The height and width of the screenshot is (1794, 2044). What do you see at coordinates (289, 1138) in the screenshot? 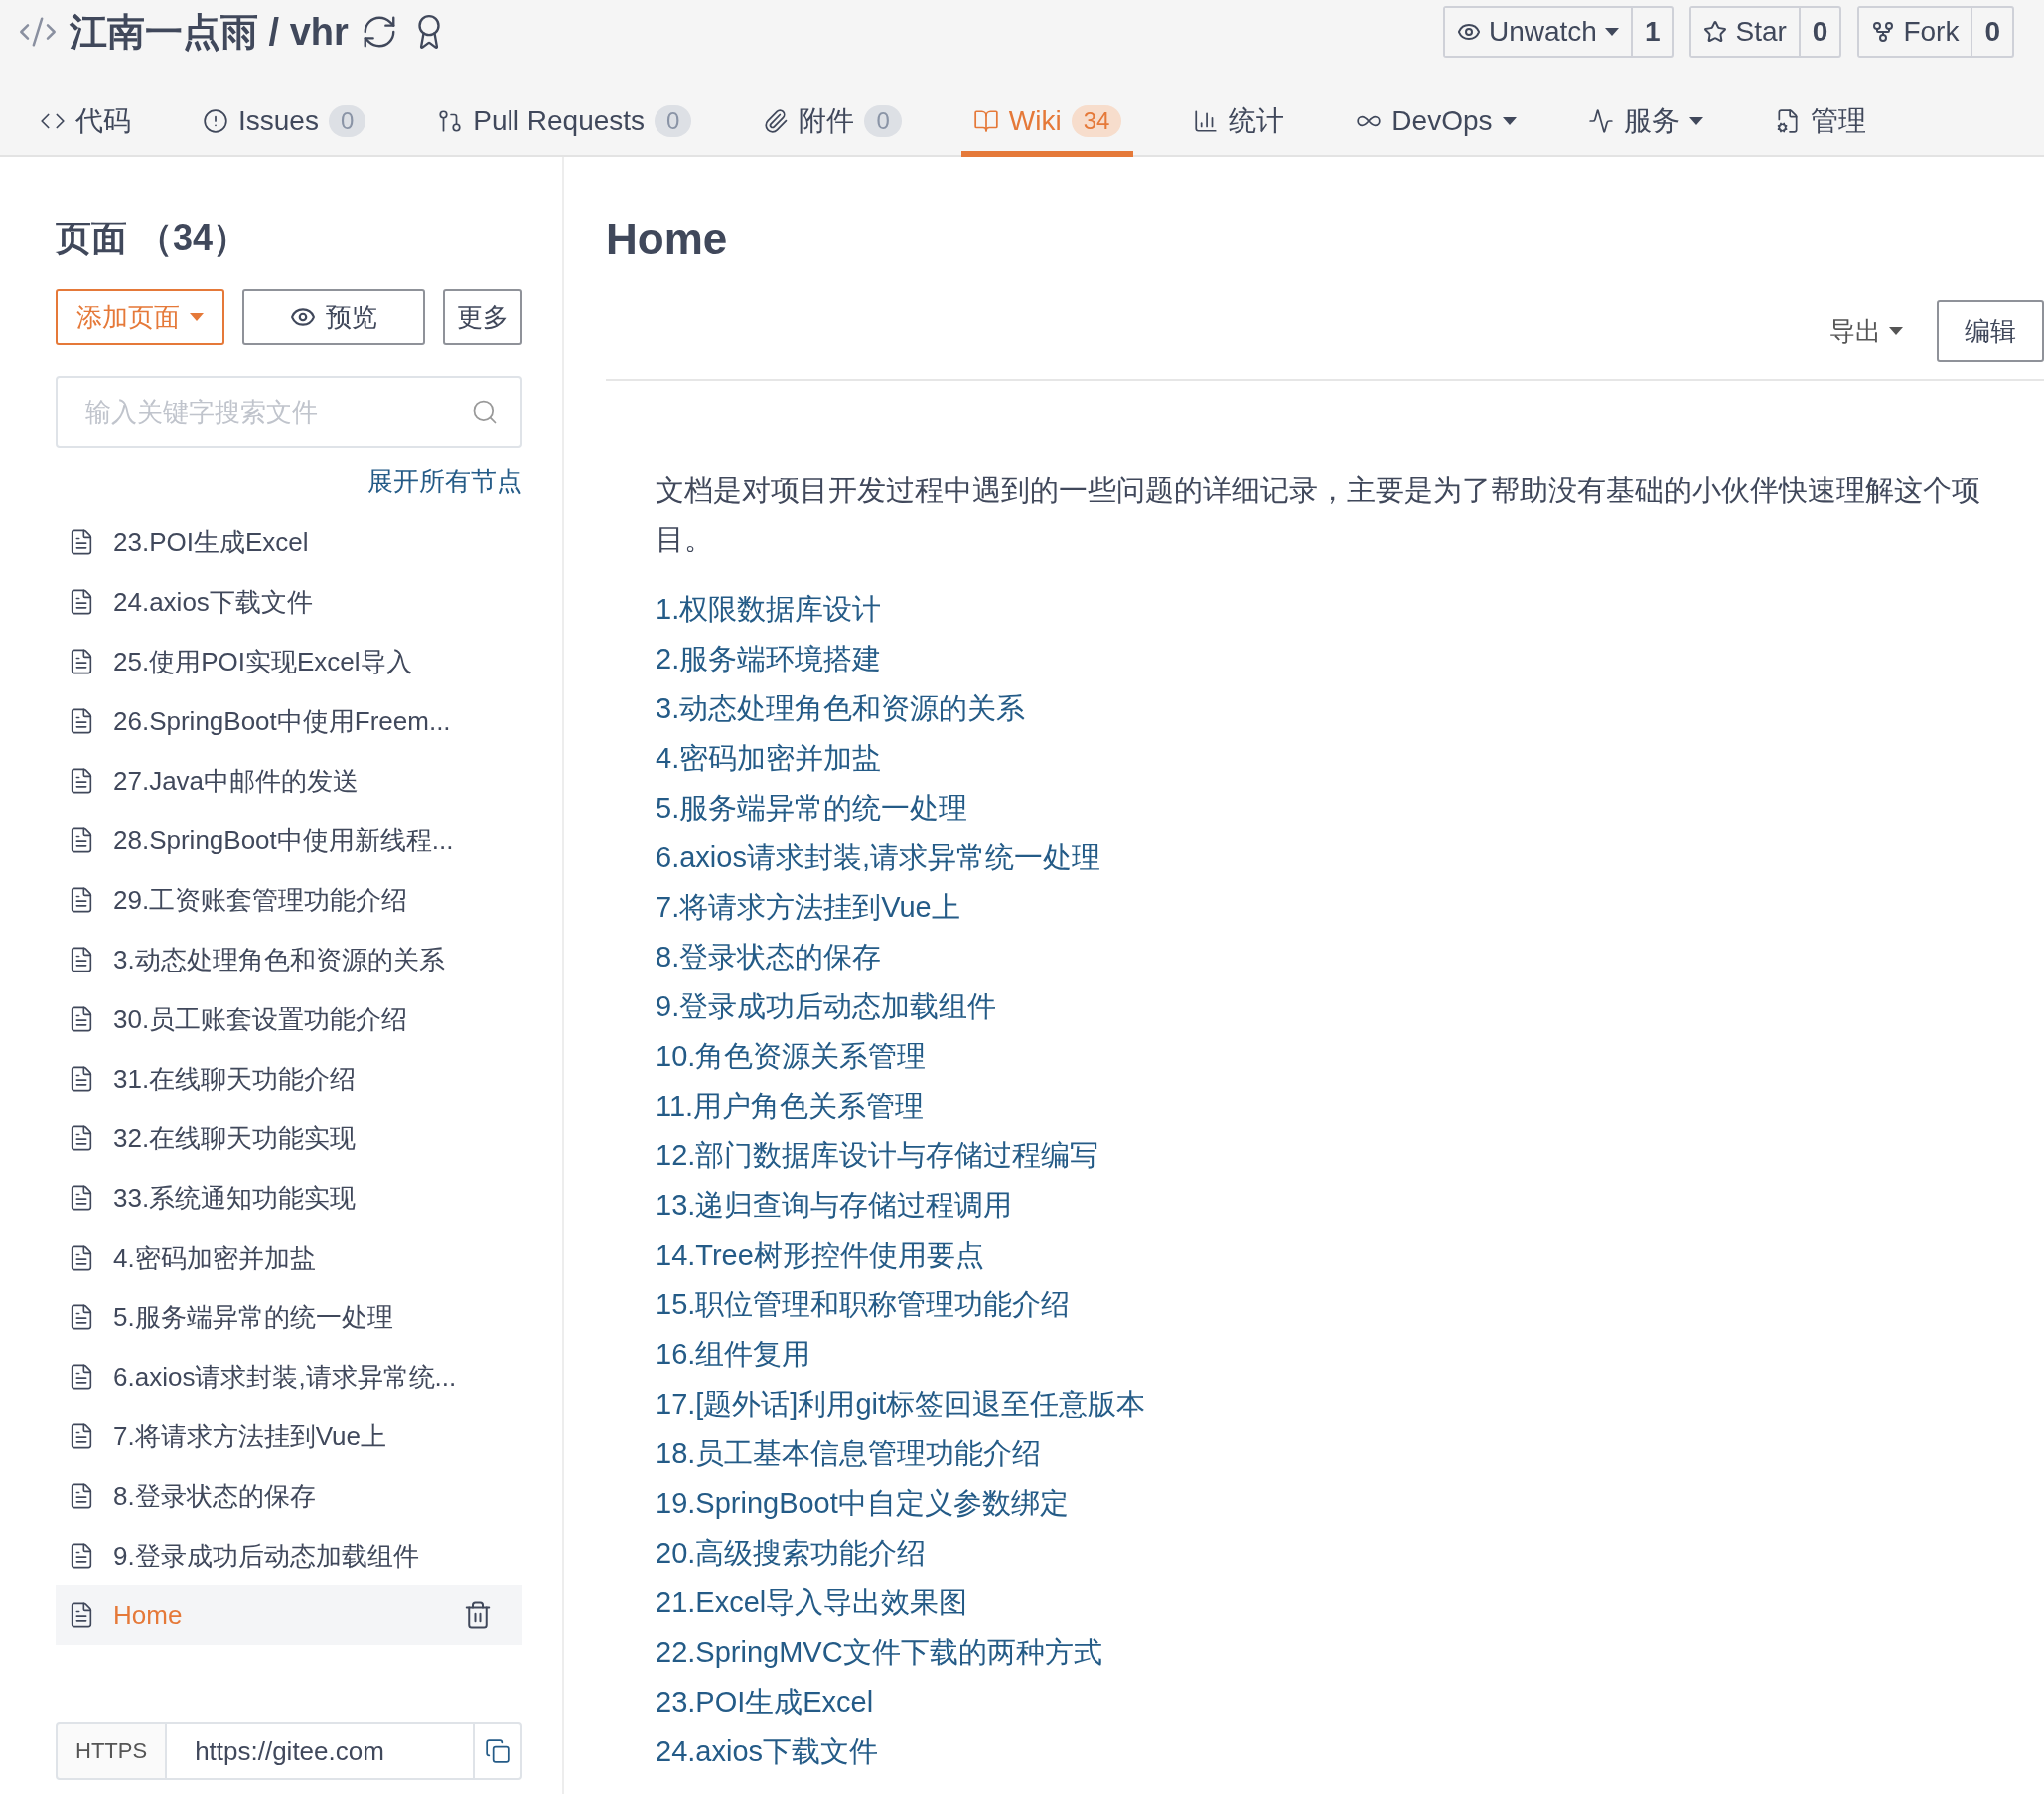
I see `page-item: 32.在线聊天功能实现` at bounding box center [289, 1138].